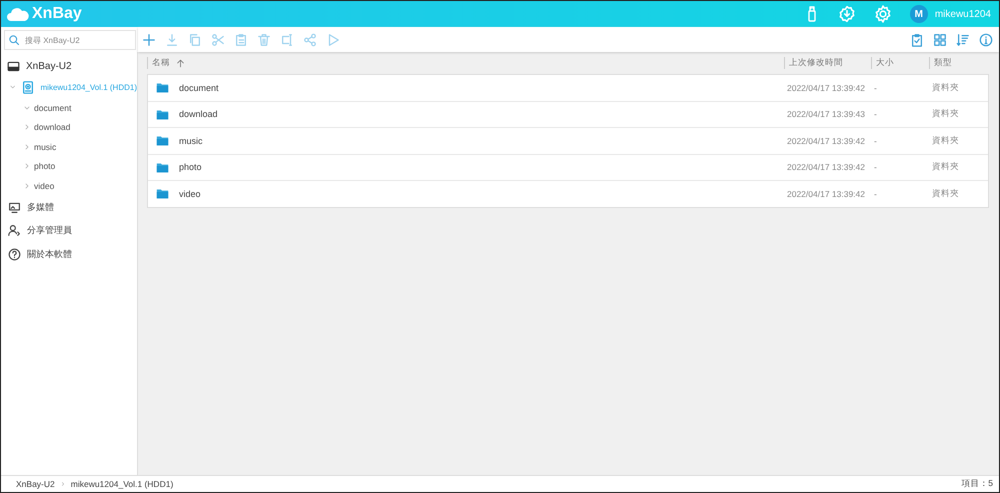  What do you see at coordinates (14, 231) in the screenshot?
I see `user-share-icon` at bounding box center [14, 231].